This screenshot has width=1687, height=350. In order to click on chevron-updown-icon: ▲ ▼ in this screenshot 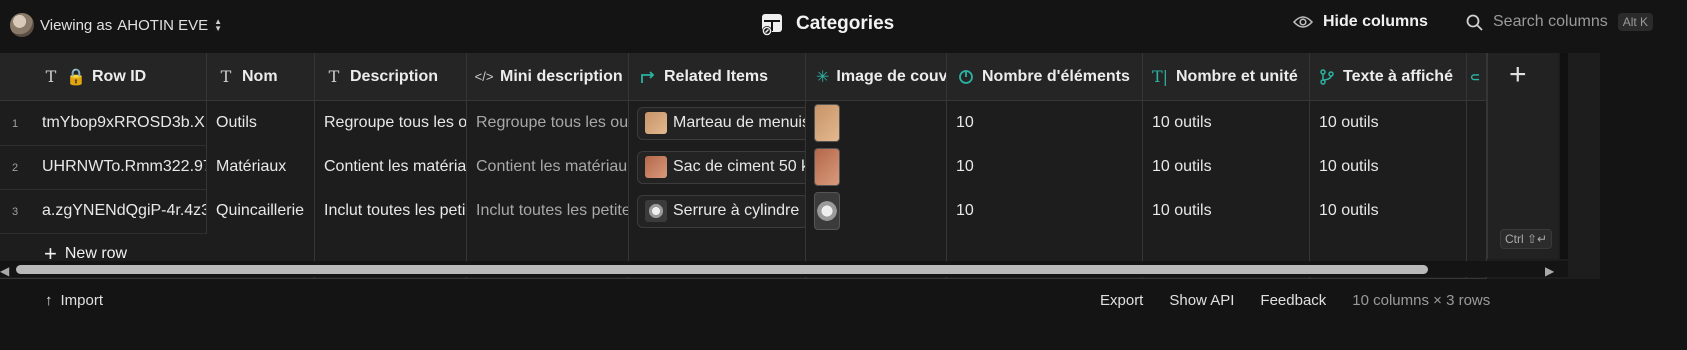, I will do `click(218, 25)`.